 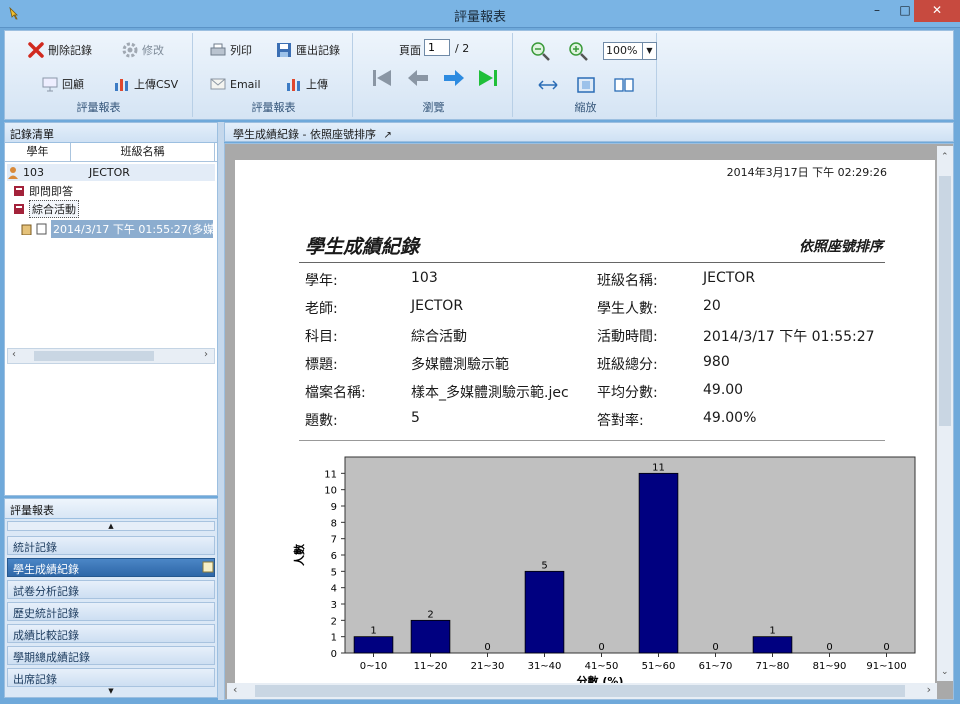 What do you see at coordinates (38, 152) in the screenshot?
I see `column-year: 學年` at bounding box center [38, 152].